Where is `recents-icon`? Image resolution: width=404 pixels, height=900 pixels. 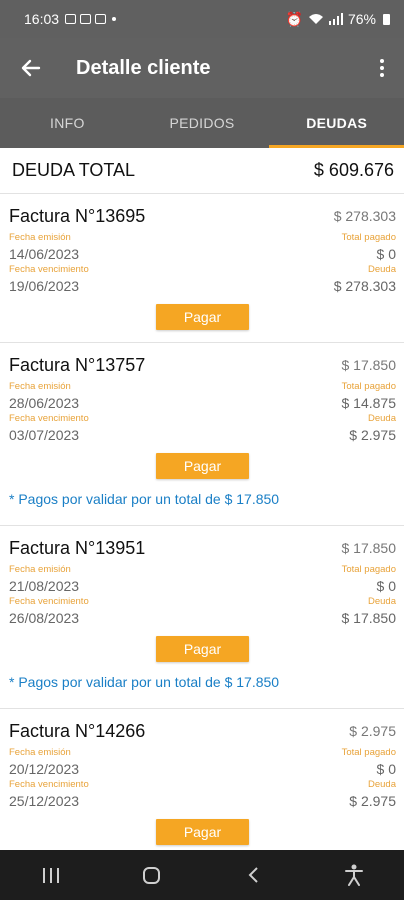 recents-icon is located at coordinates (50, 875).